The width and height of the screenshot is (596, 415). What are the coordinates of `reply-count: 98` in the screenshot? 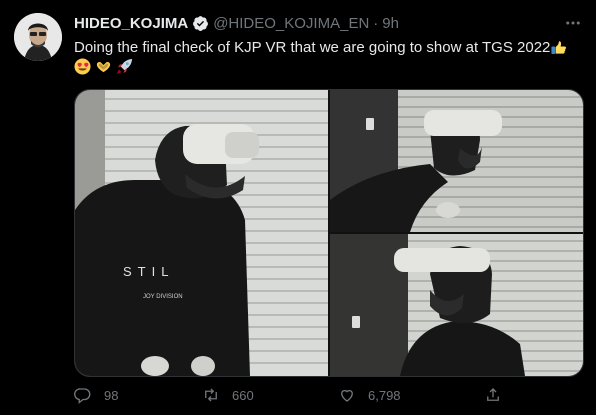 It's located at (111, 395).